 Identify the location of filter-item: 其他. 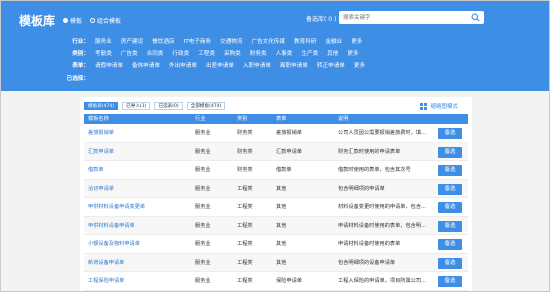
(332, 53).